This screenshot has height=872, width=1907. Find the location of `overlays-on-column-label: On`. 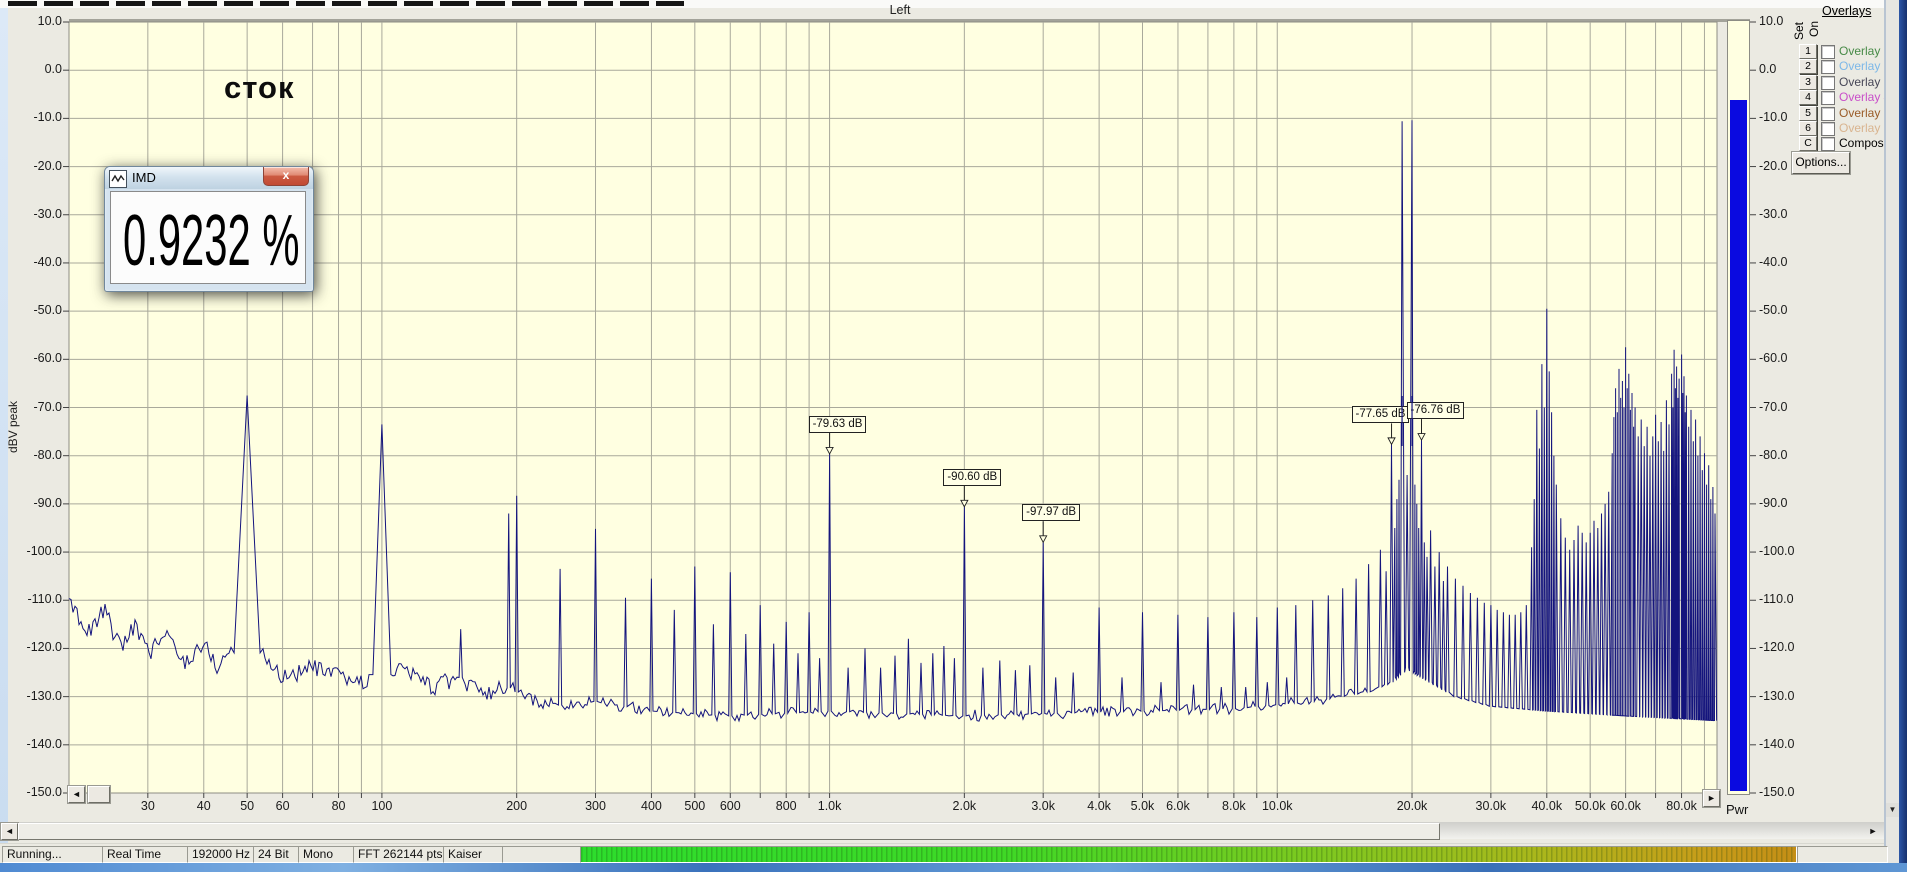

overlays-on-column-label: On is located at coordinates (1814, 29).